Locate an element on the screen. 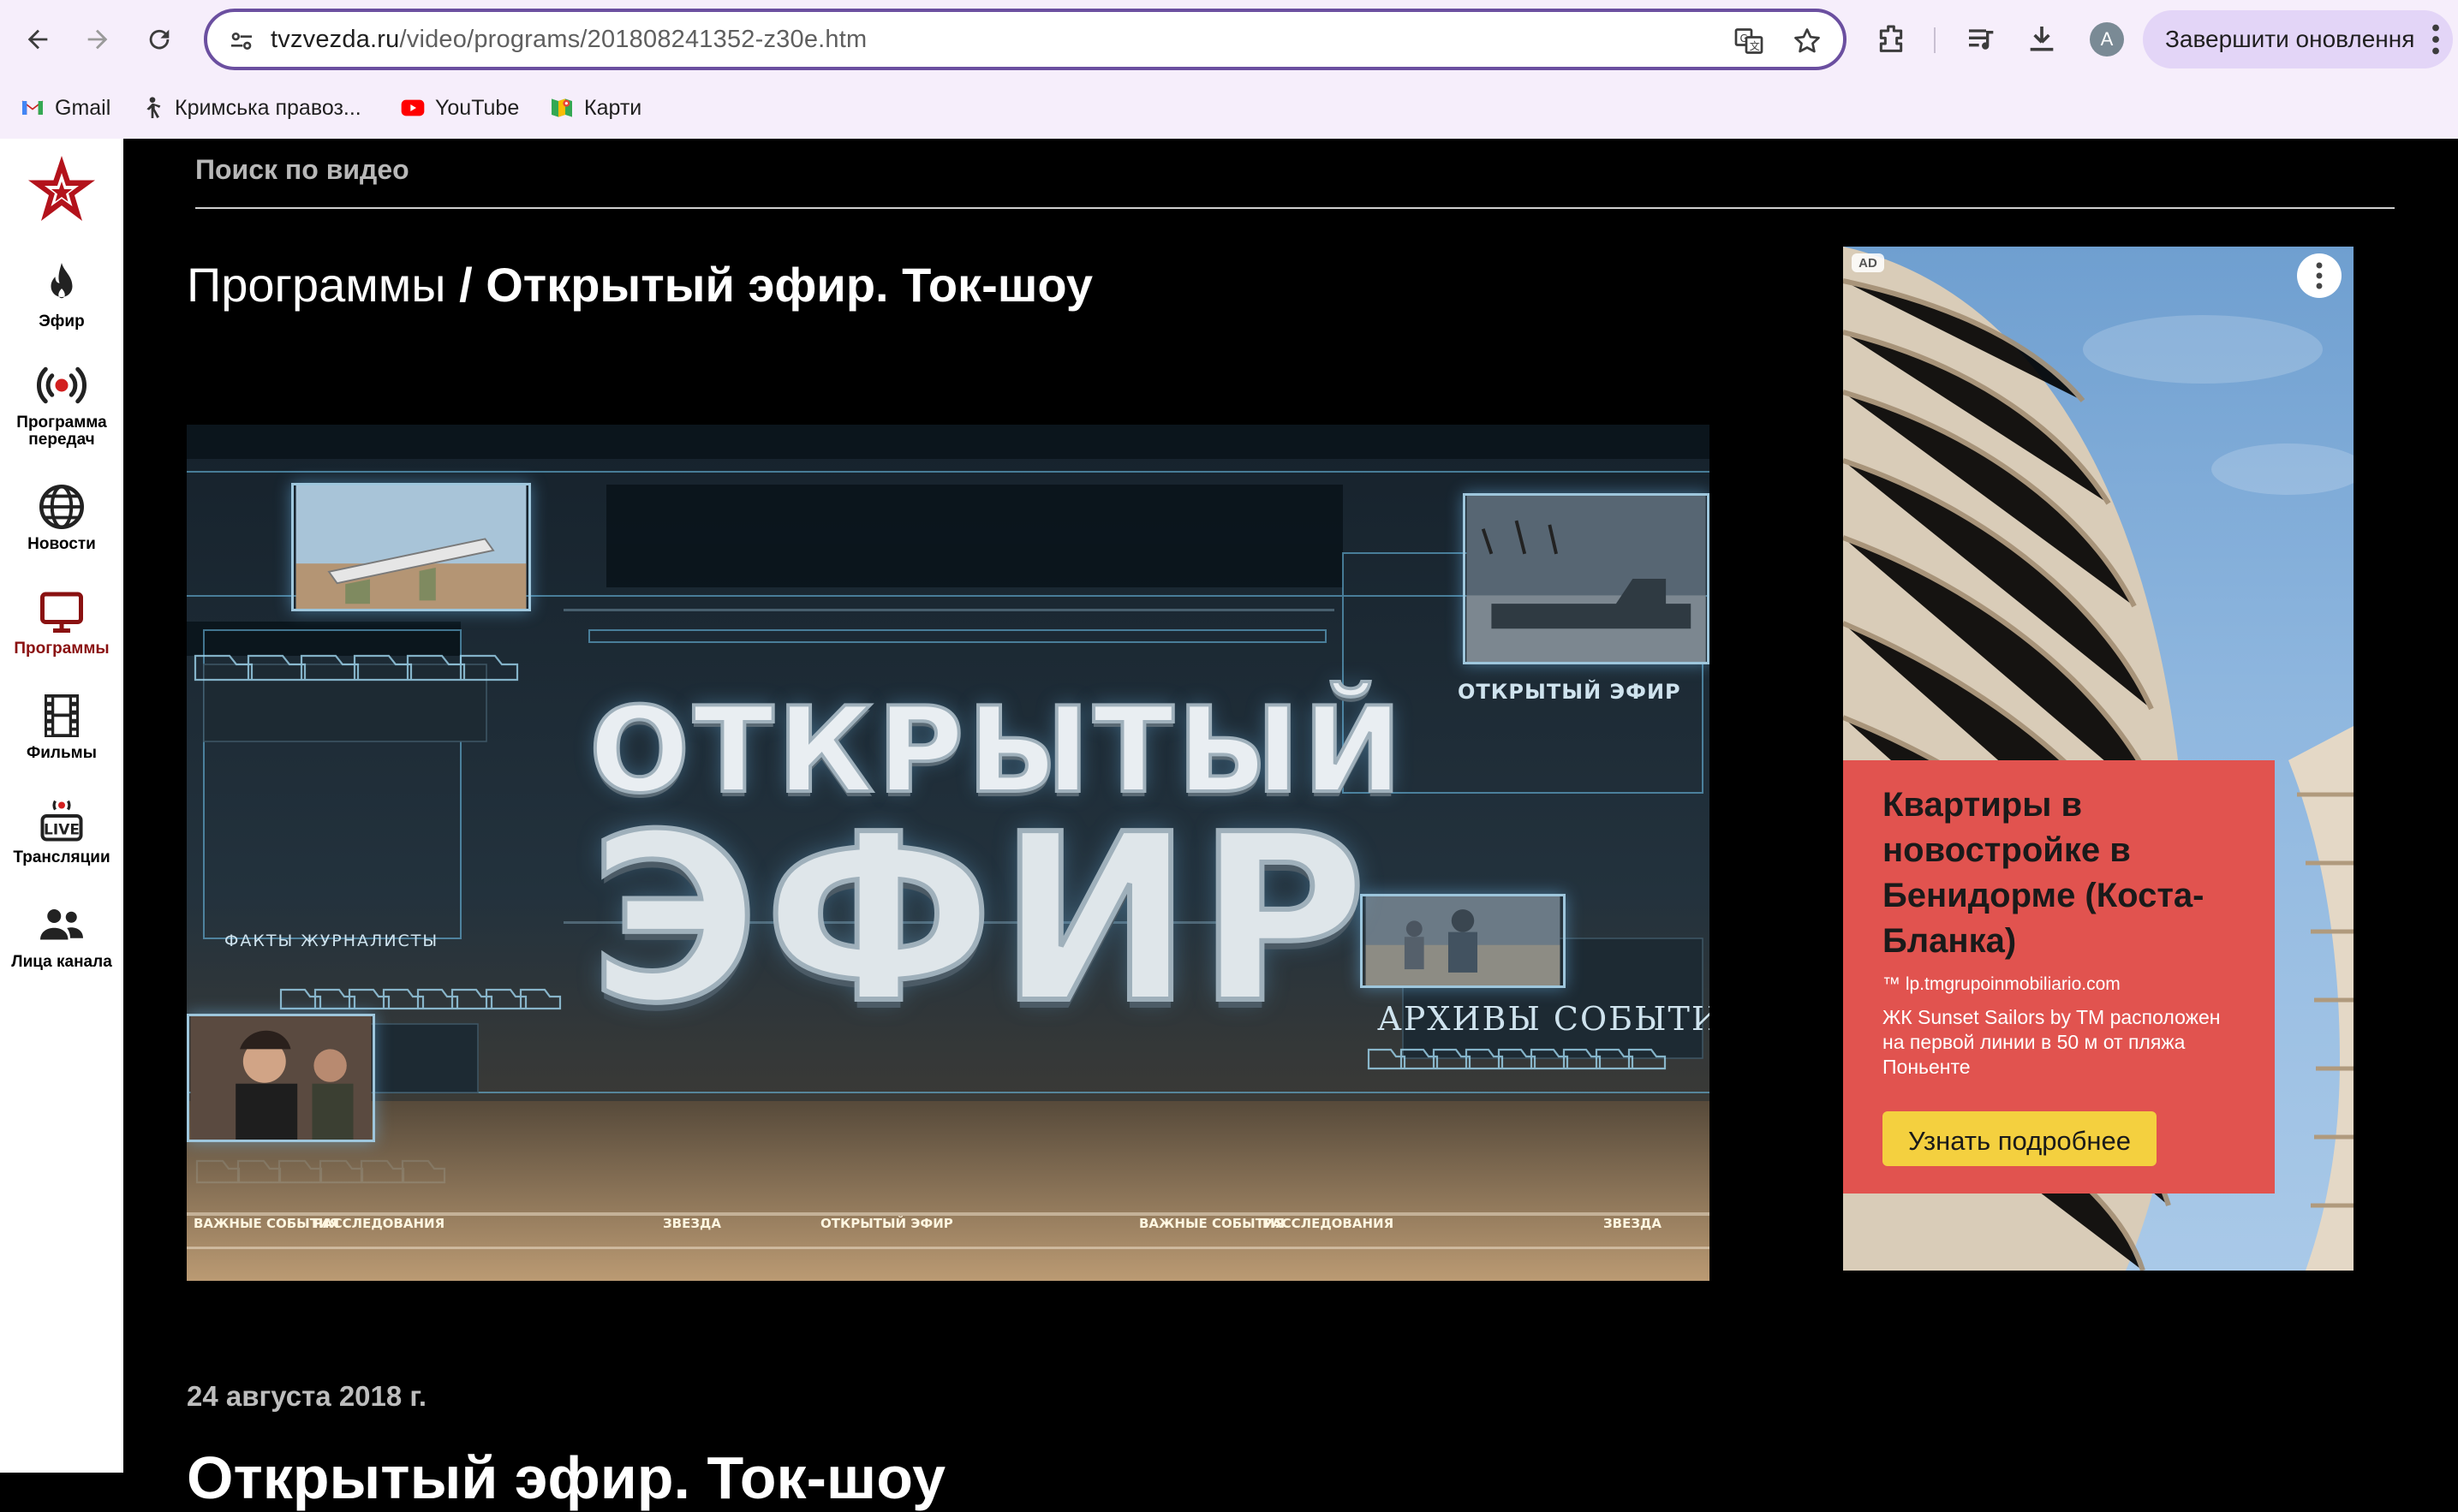 This screenshot has height=1512, width=2458. hero-ticker-4: ОТКРЫТЫЙ ЭФИР is located at coordinates (887, 1223).